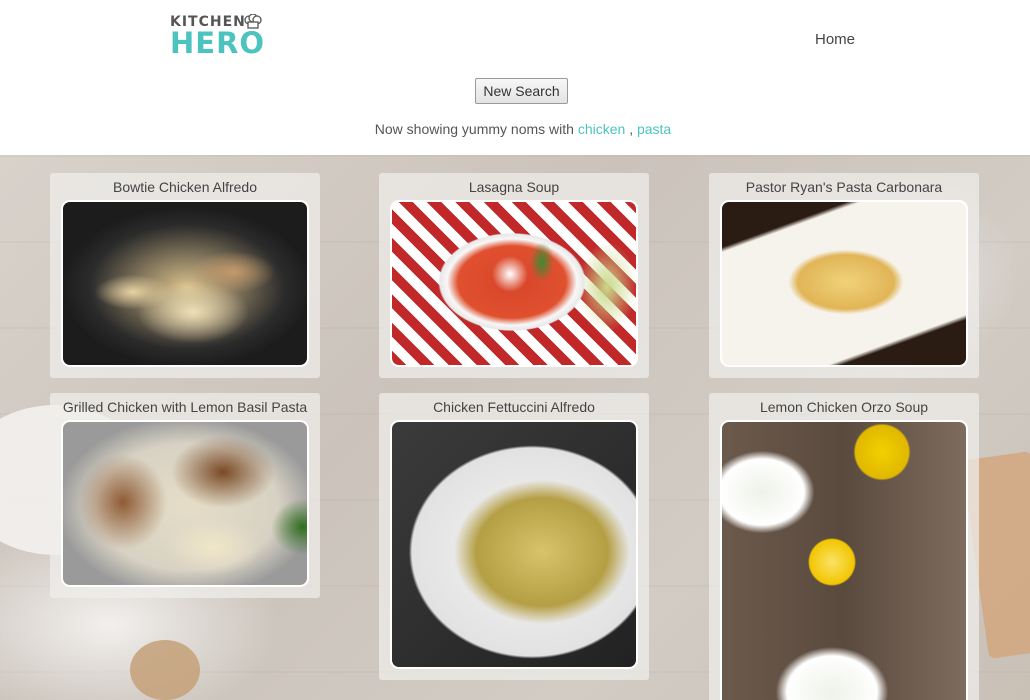 The image size is (1030, 700). Describe the element at coordinates (844, 407) in the screenshot. I see `recipe-title: Lemon Chicken Orzo Soup` at that location.